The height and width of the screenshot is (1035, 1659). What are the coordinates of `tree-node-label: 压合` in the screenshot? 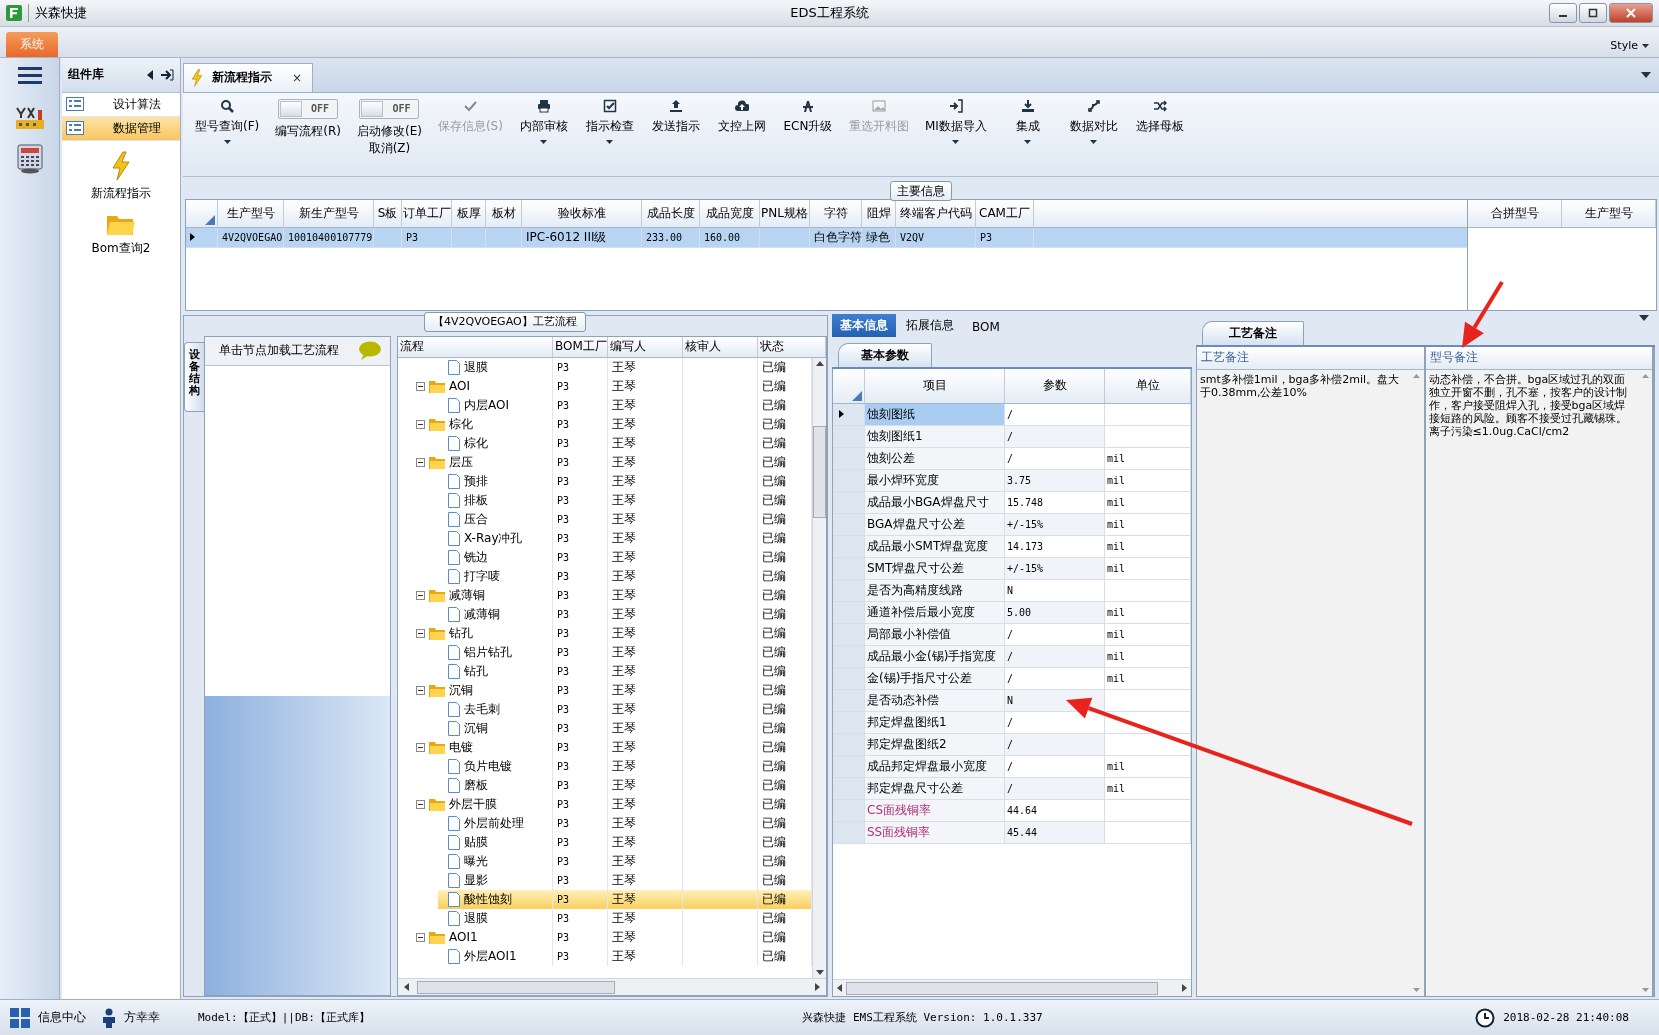 It's located at (476, 519).